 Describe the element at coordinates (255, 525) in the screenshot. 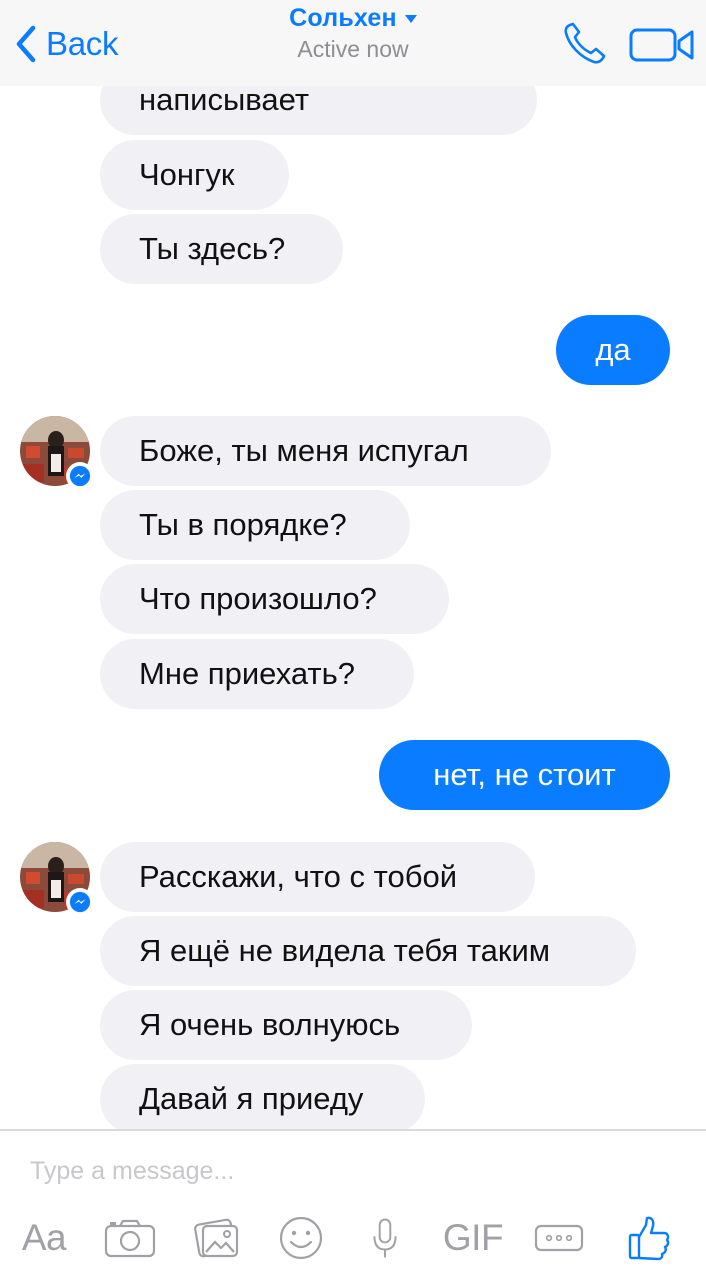

I see `incoming-message: Ты в порядке?` at that location.